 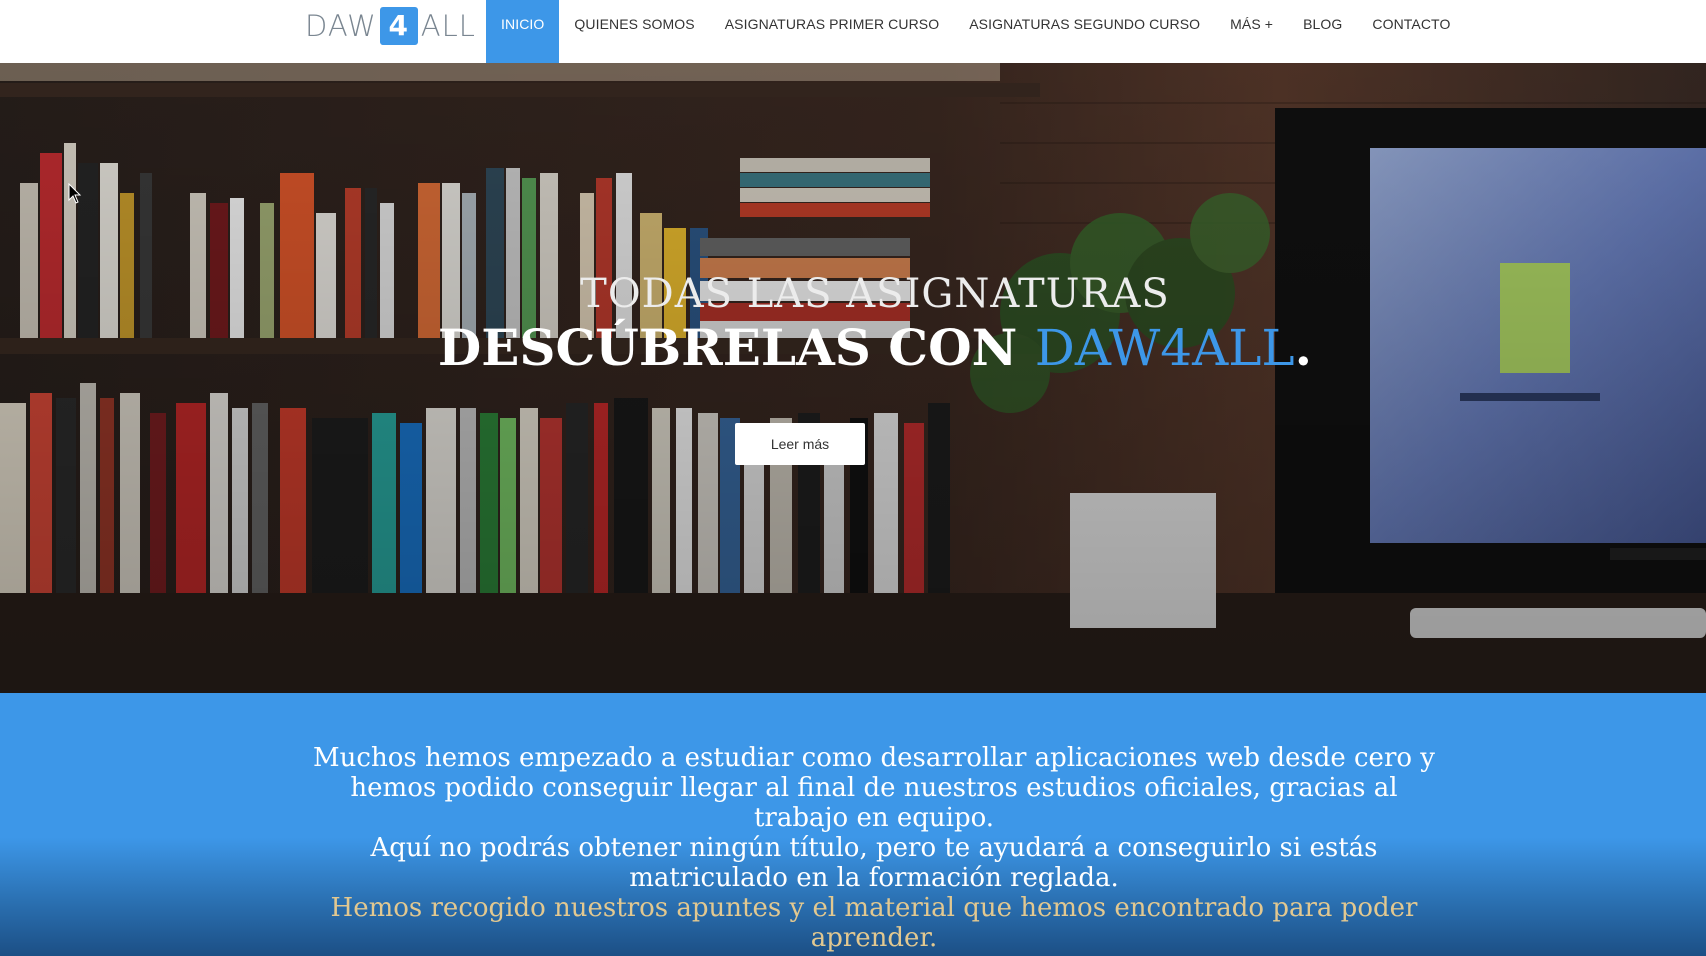 I want to click on hero-title-main: DESCÚBRELAS CON, so click(x=736, y=347).